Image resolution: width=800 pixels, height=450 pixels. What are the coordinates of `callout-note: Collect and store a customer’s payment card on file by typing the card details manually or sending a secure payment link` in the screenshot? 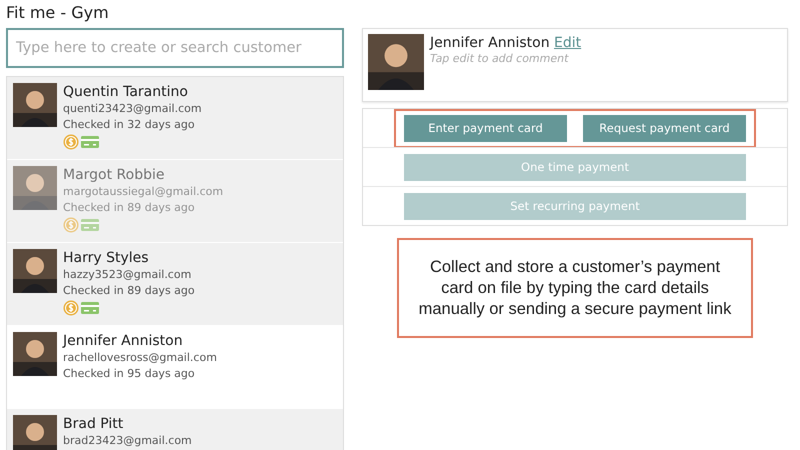 It's located at (575, 288).